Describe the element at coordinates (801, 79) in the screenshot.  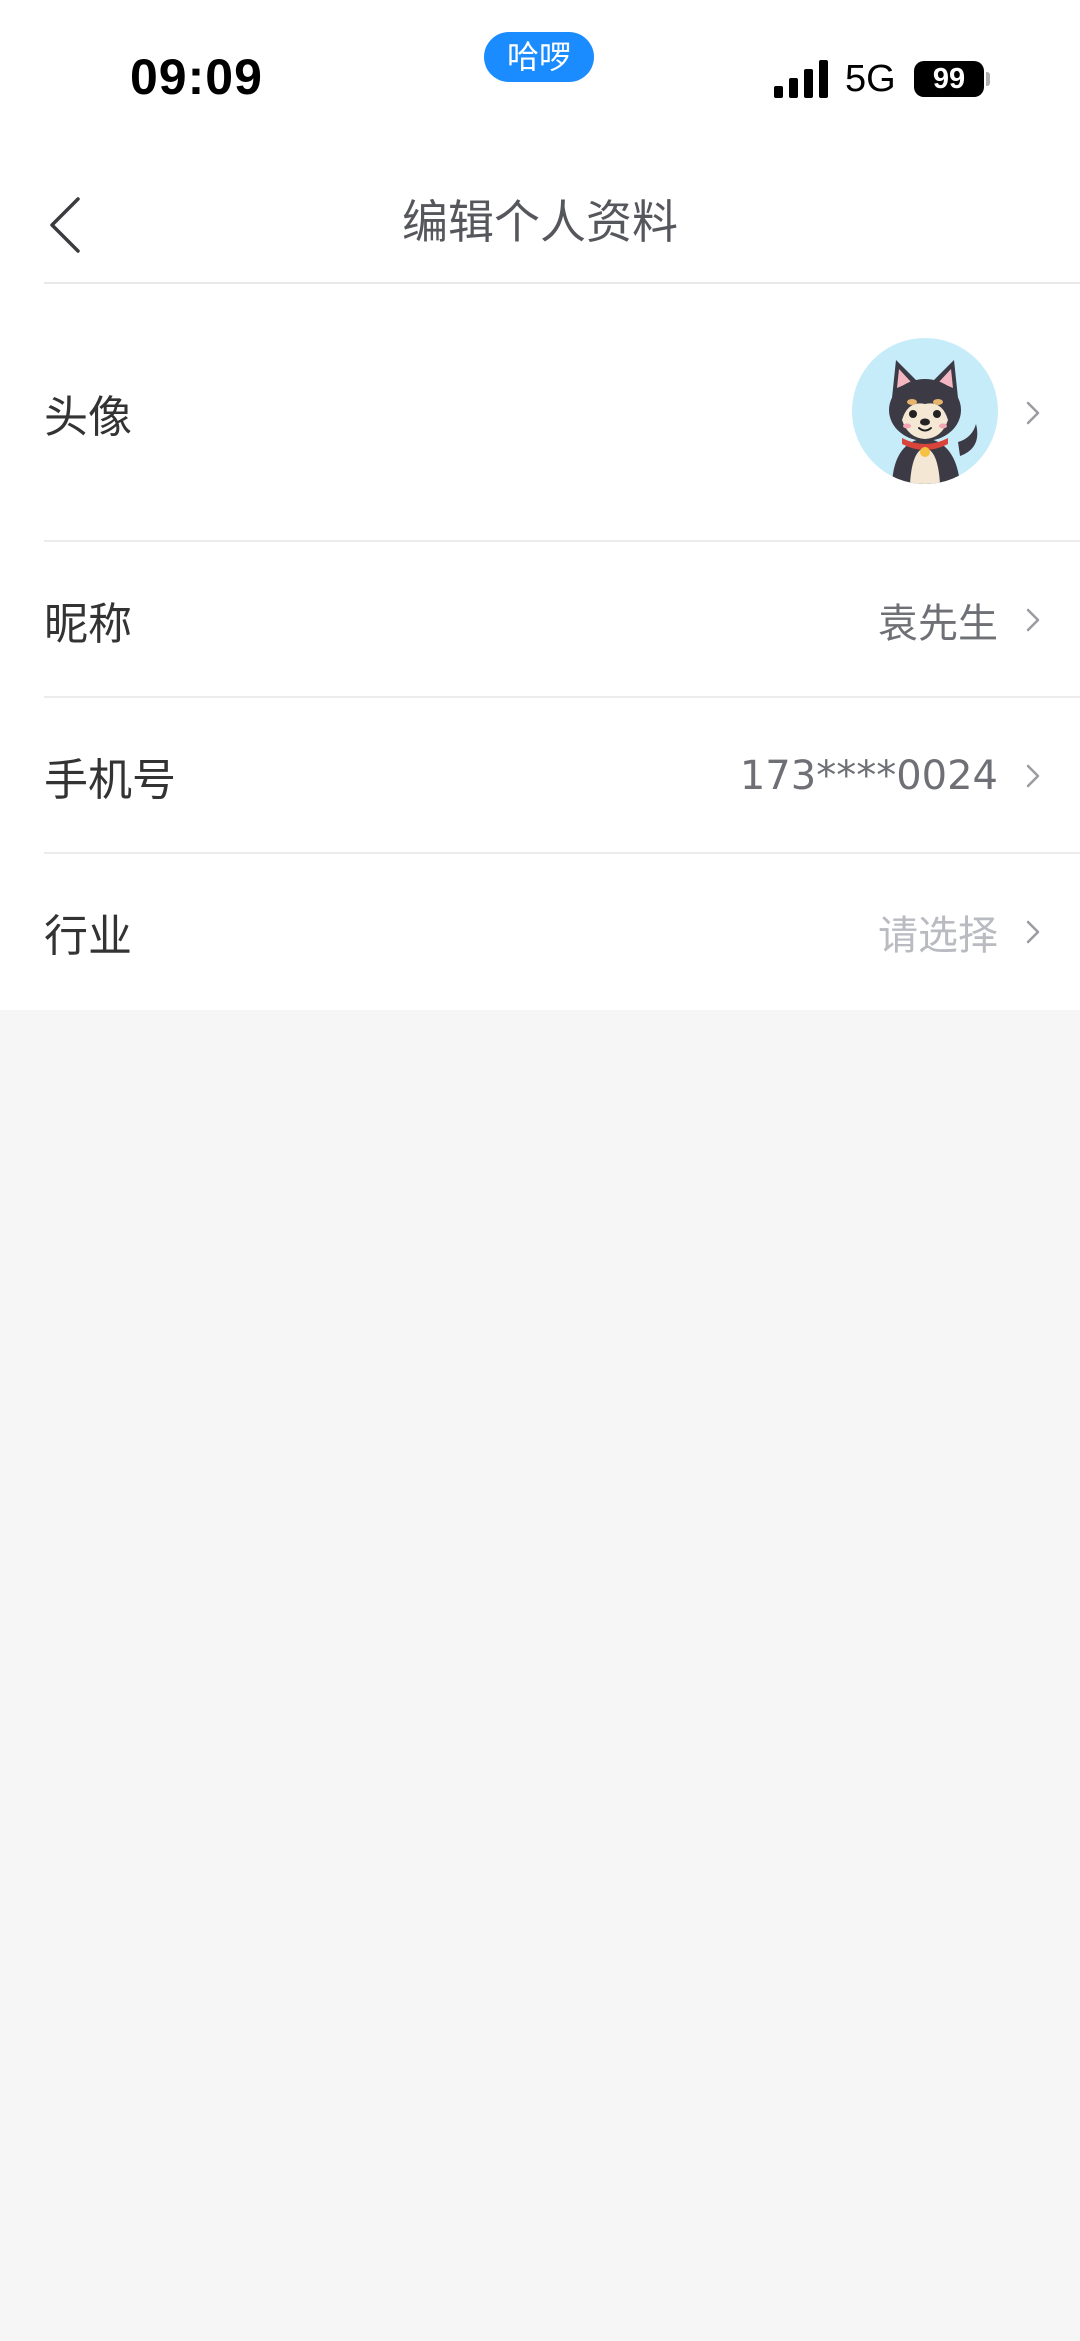
I see `cellular-signal-icon` at that location.